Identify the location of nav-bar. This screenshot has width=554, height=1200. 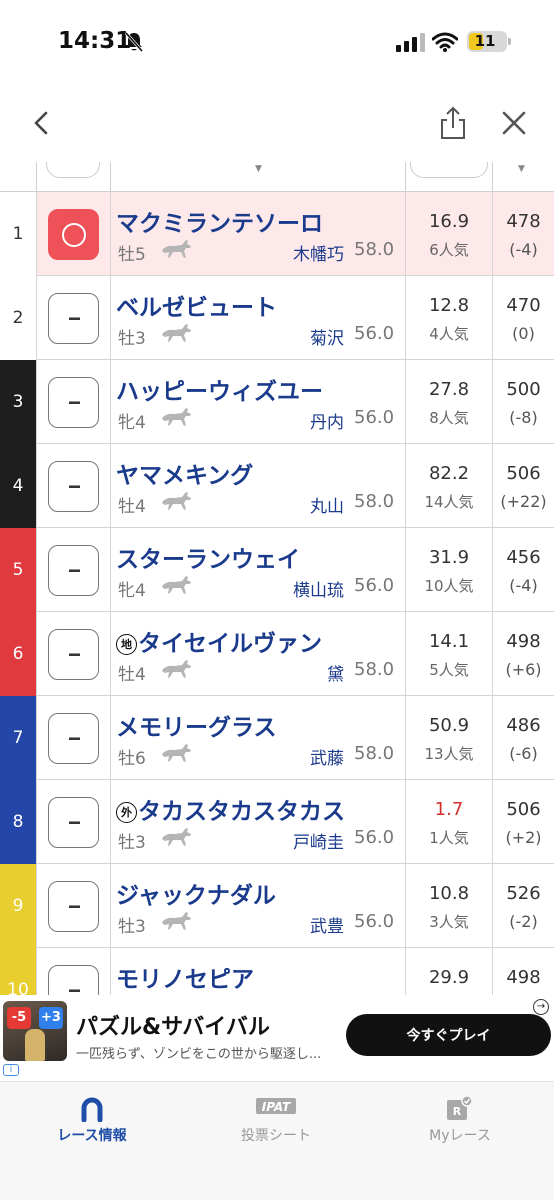
(277, 123).